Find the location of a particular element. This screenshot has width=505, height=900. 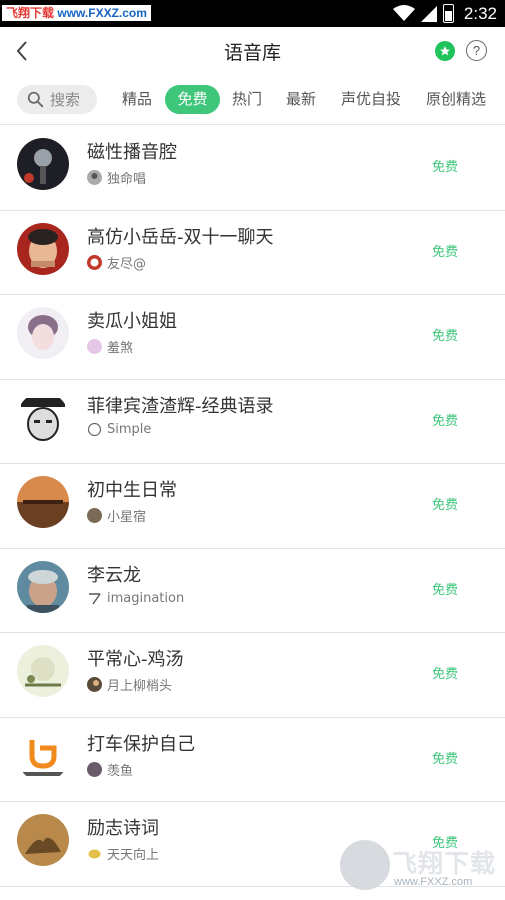

search-button: 搜索 is located at coordinates (57, 99).